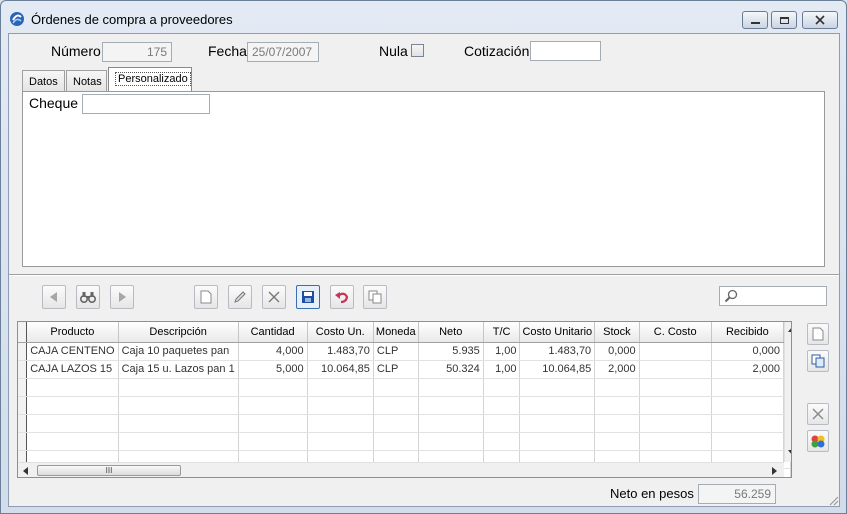 This screenshot has height=514, width=847. I want to click on column-header: Recibido, so click(748, 332).